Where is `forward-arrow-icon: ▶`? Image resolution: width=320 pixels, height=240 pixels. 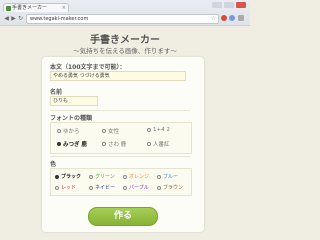 forward-arrow-icon: ▶ is located at coordinates (13, 18).